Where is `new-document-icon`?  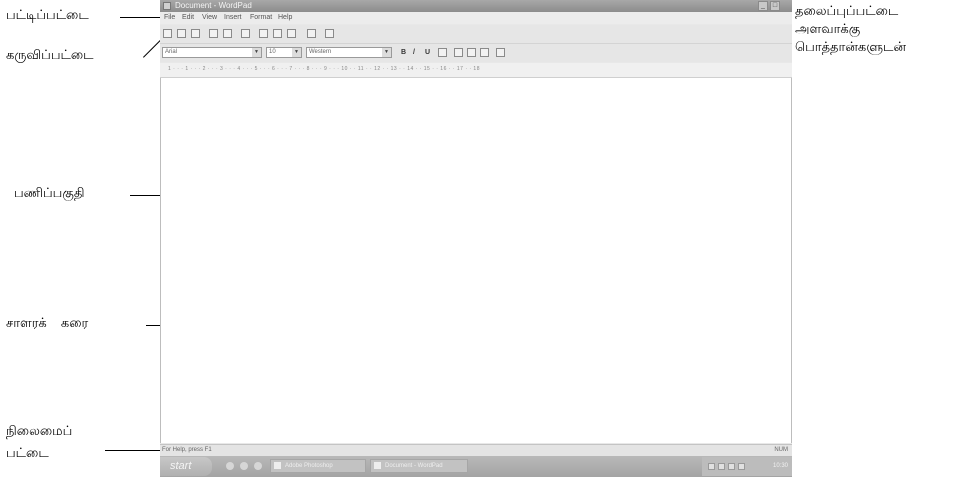 new-document-icon is located at coordinates (167, 33).